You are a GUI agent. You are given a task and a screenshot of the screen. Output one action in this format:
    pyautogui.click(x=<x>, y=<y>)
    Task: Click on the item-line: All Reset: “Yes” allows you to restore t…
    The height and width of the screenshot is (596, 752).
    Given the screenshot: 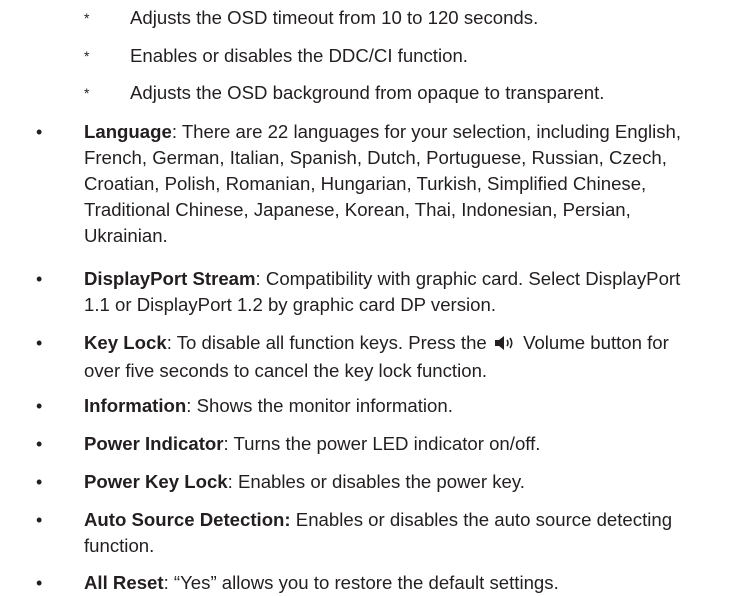 What is the action you would take?
    pyautogui.click(x=416, y=583)
    